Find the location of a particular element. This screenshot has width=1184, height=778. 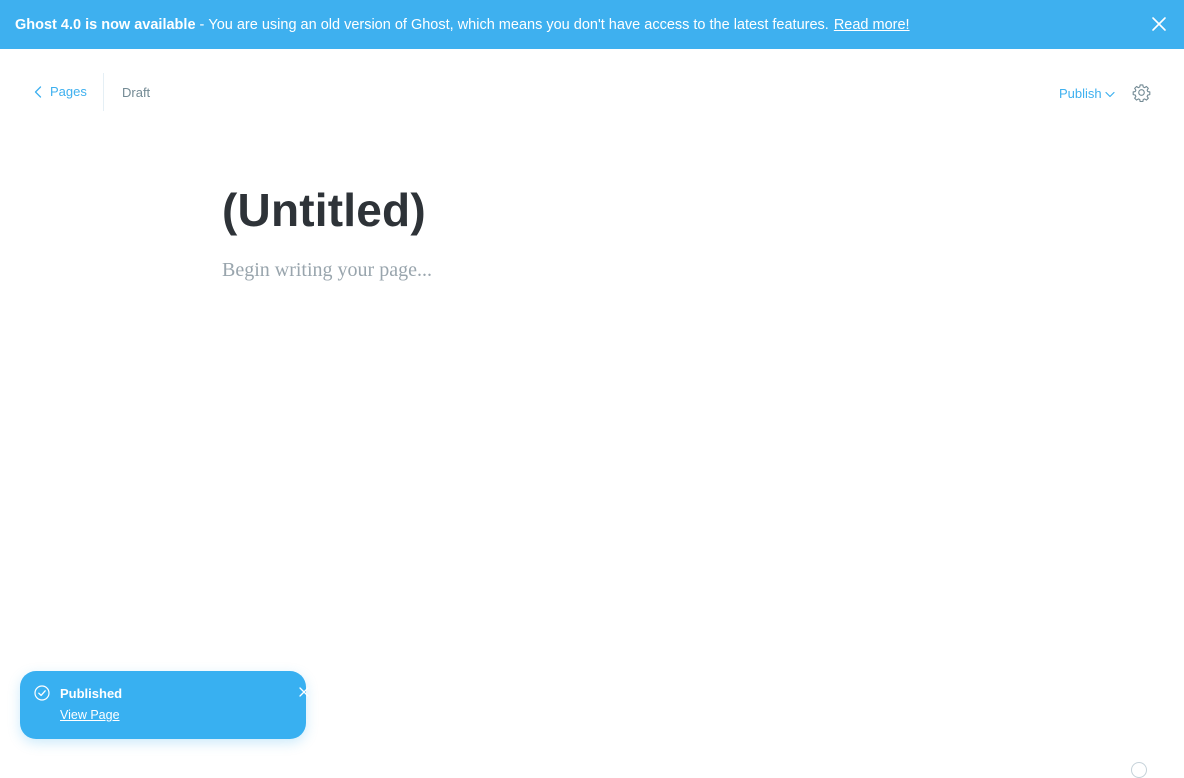

back-to-pages-link: Pages is located at coordinates (60, 91).